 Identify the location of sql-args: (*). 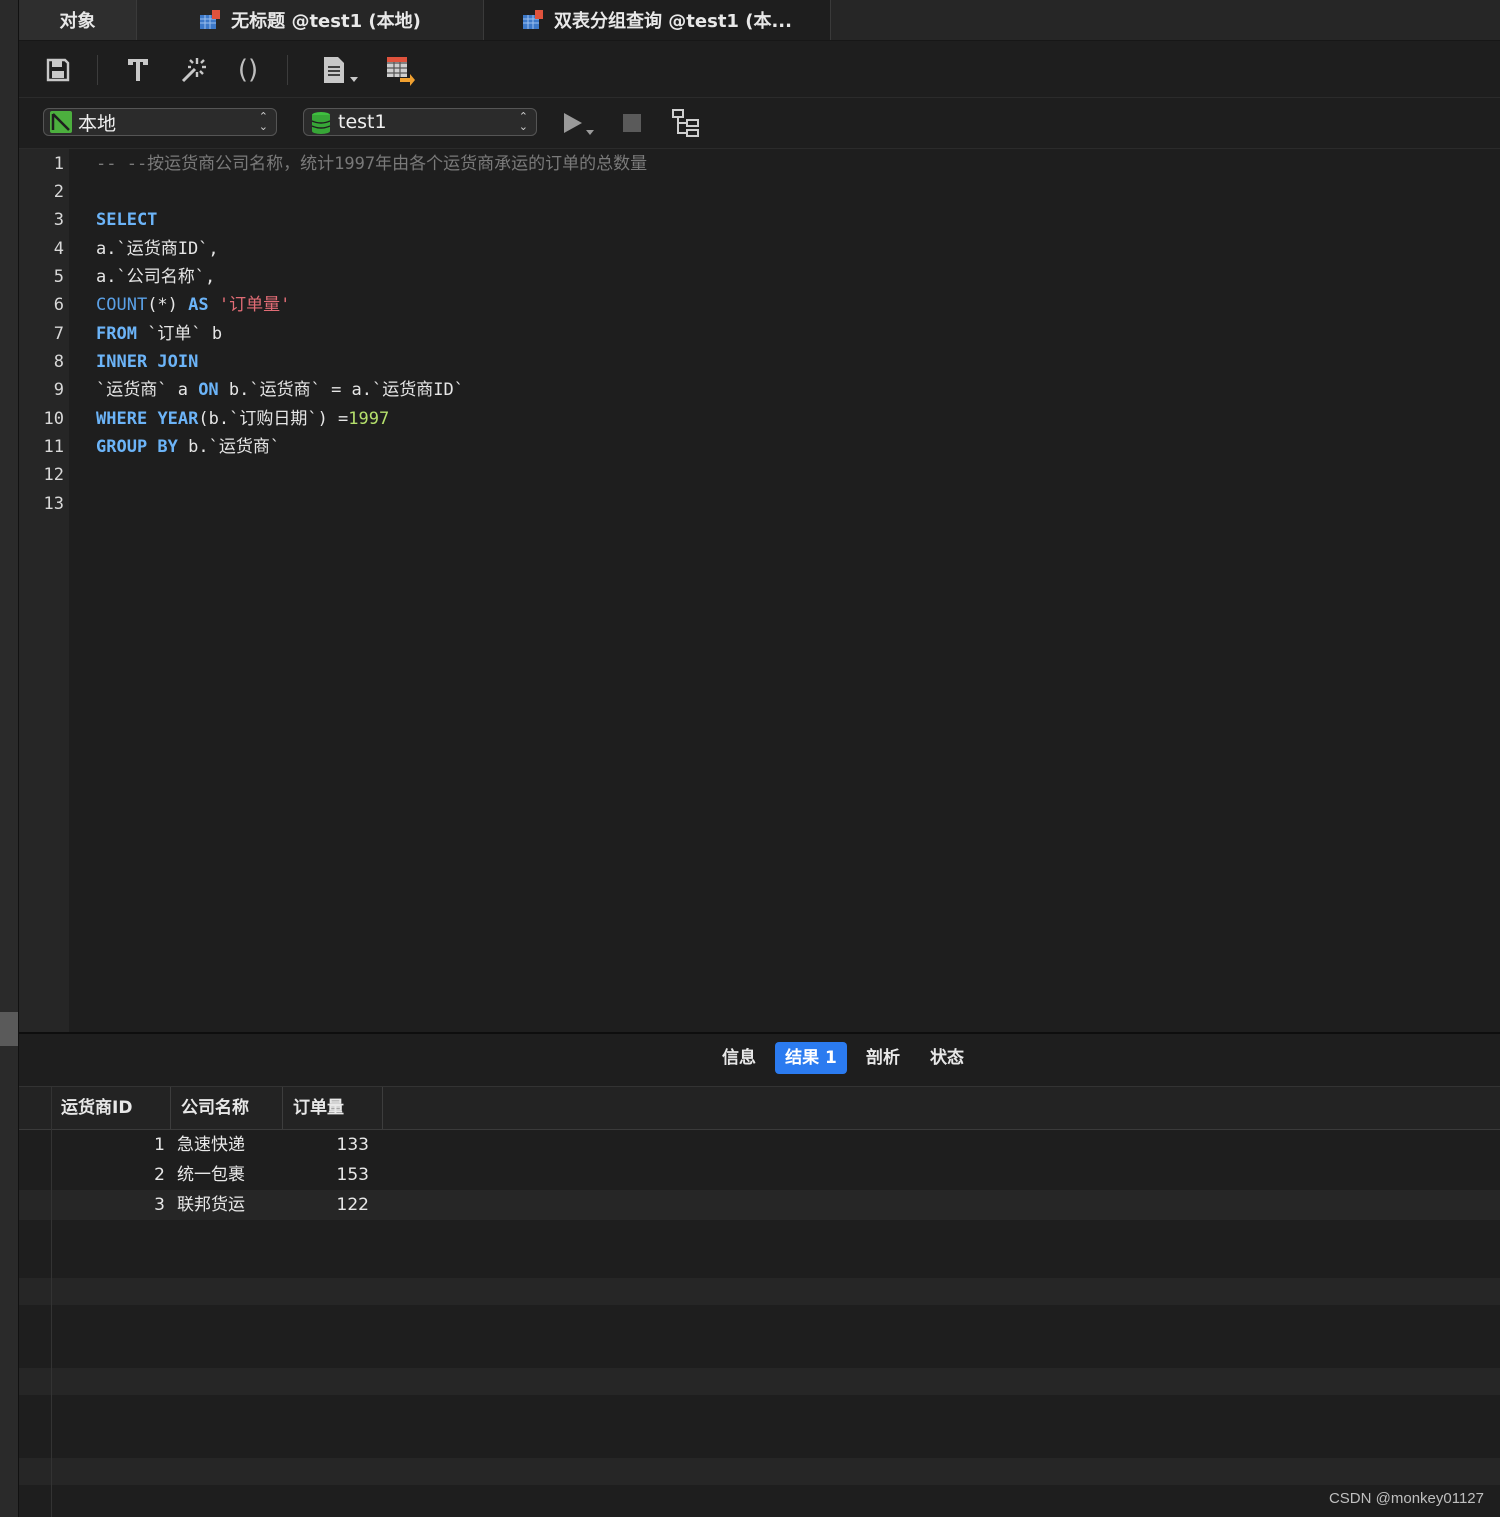
(168, 305).